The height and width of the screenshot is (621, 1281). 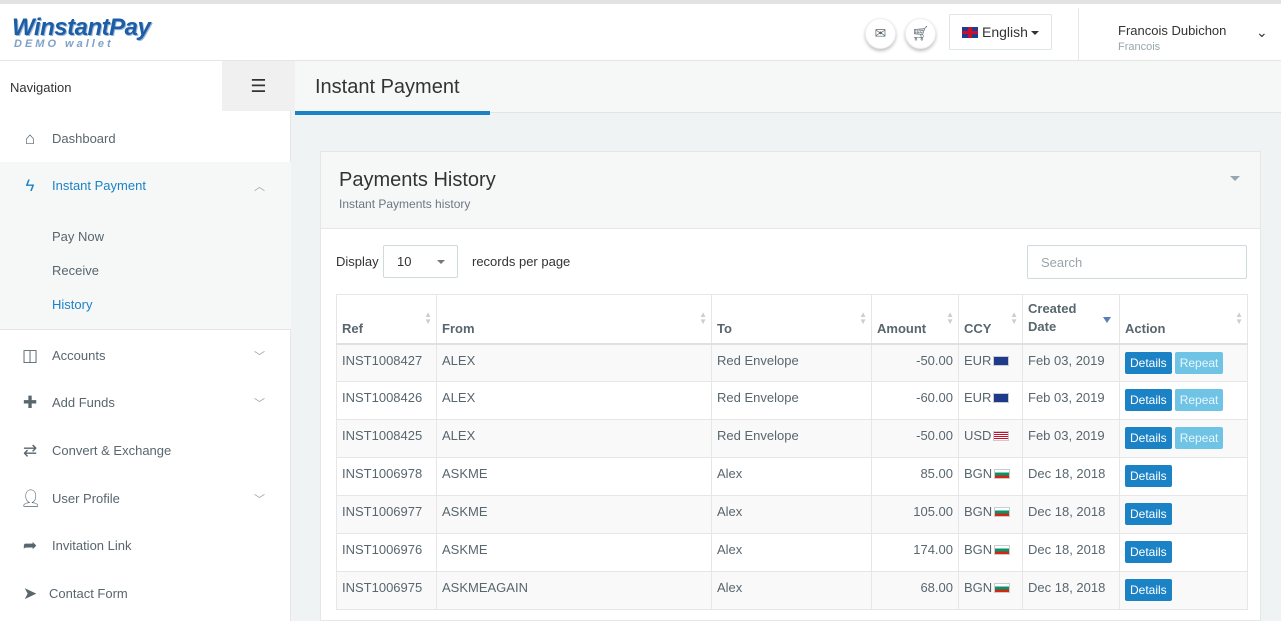 I want to click on panel-subtitle: Instant Payments history, so click(x=405, y=204).